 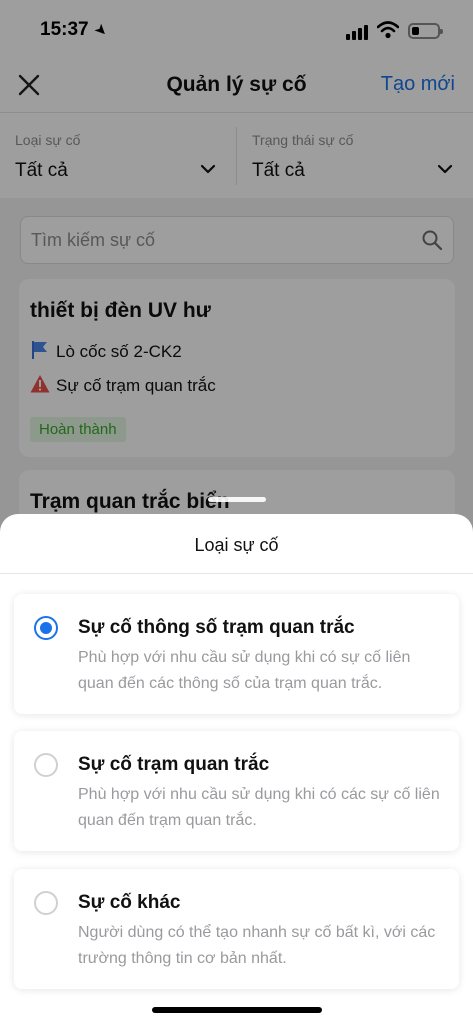 What do you see at coordinates (236, 545) in the screenshot?
I see `sheet-title: Loại sự cố` at bounding box center [236, 545].